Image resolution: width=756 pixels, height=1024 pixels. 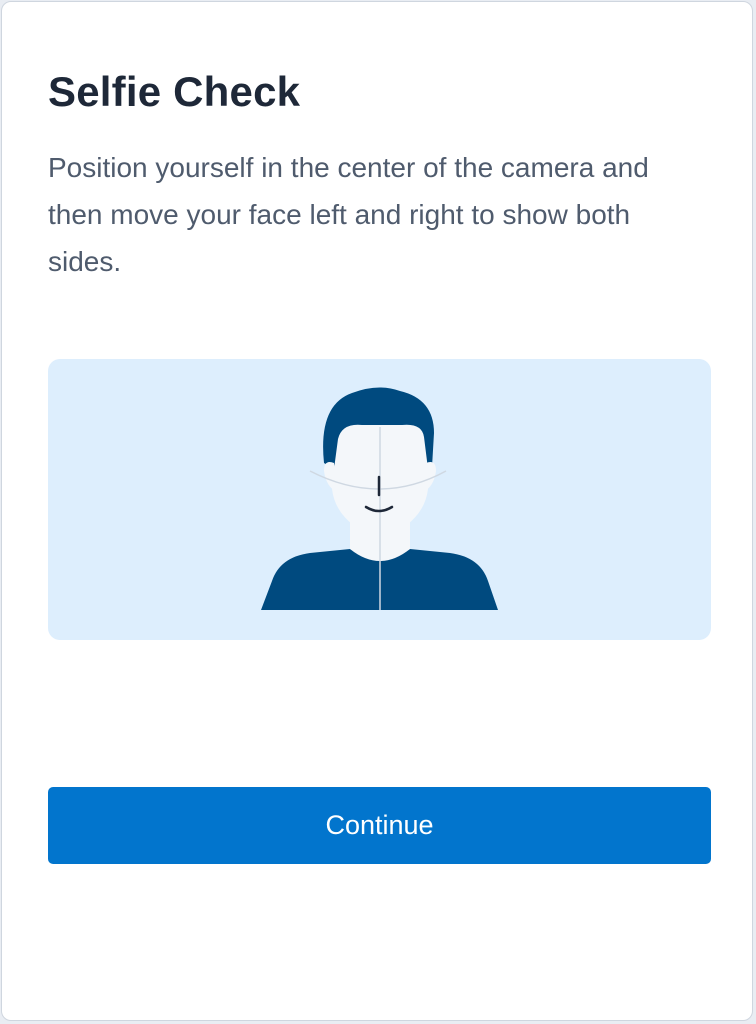 What do you see at coordinates (379, 825) in the screenshot?
I see `continue-button: Continue` at bounding box center [379, 825].